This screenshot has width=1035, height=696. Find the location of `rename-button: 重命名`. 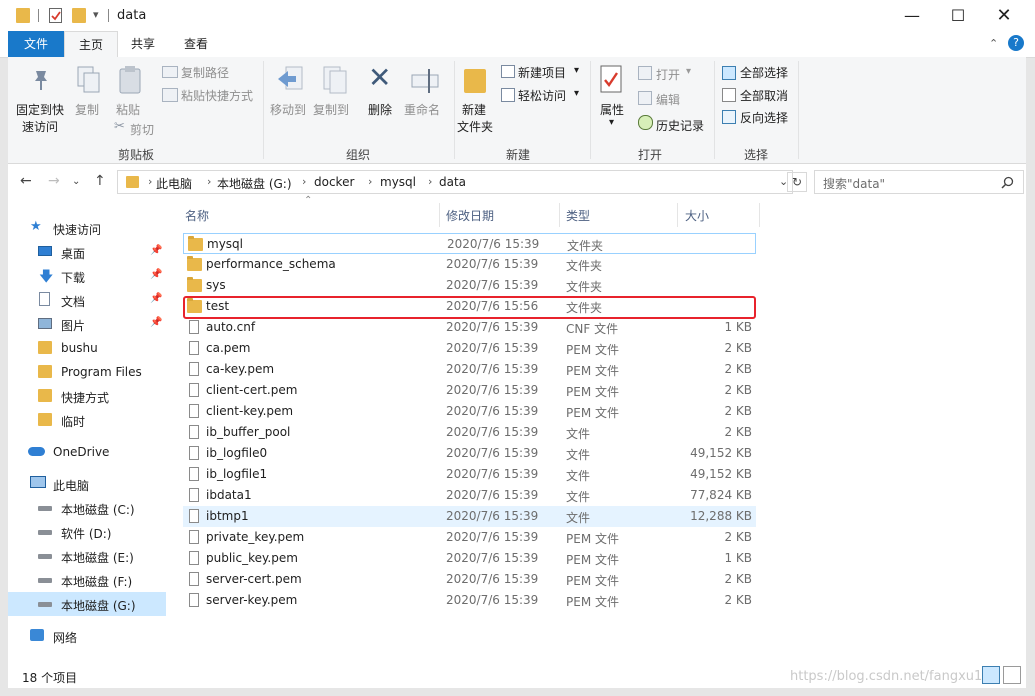

rename-button: 重命名 is located at coordinates (422, 109).